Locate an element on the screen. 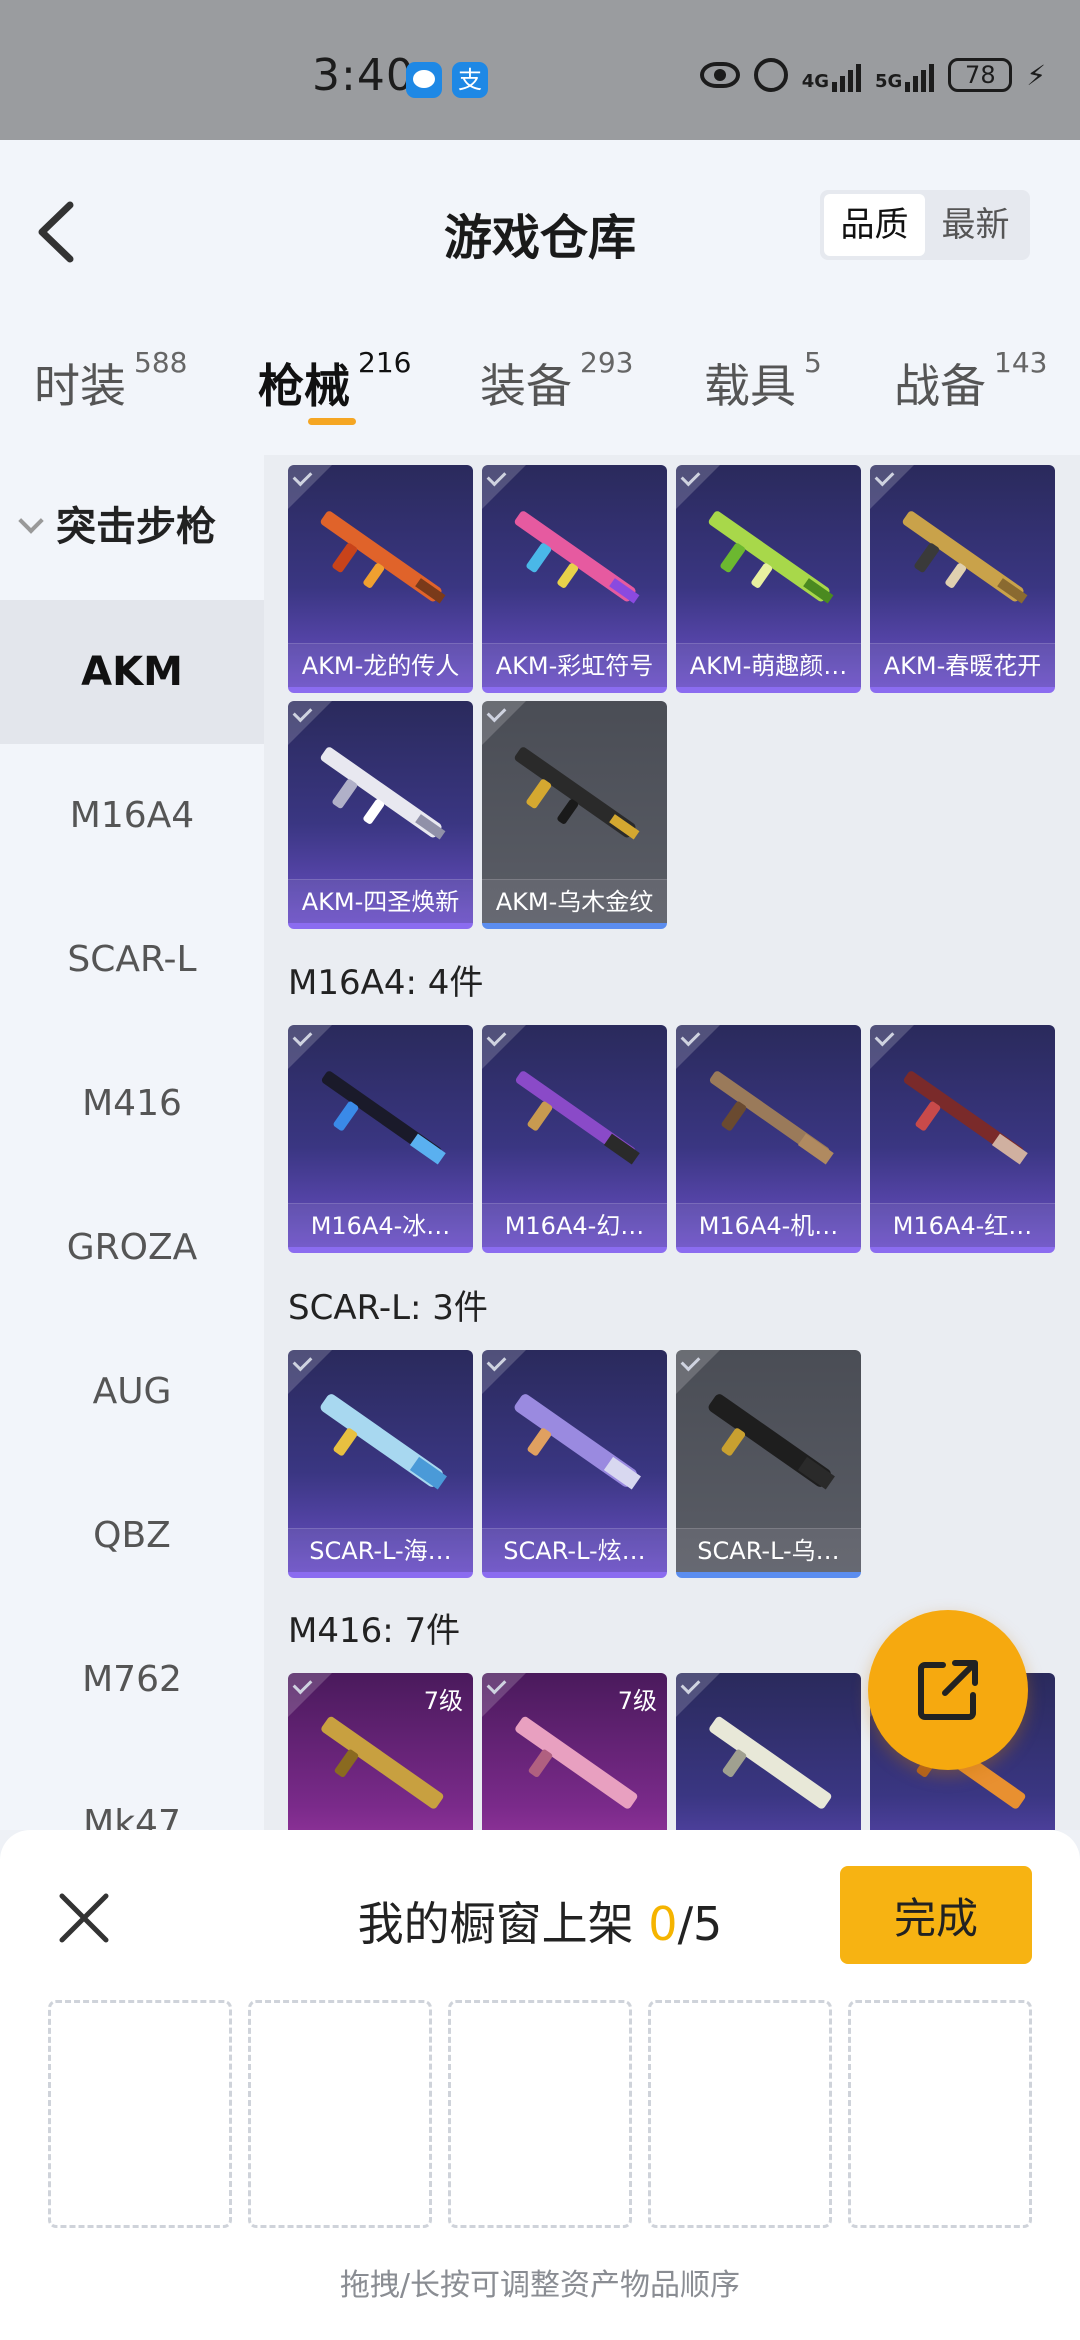 The width and height of the screenshot is (1080, 2340). sort-toggle: 品质 最新 is located at coordinates (925, 225).